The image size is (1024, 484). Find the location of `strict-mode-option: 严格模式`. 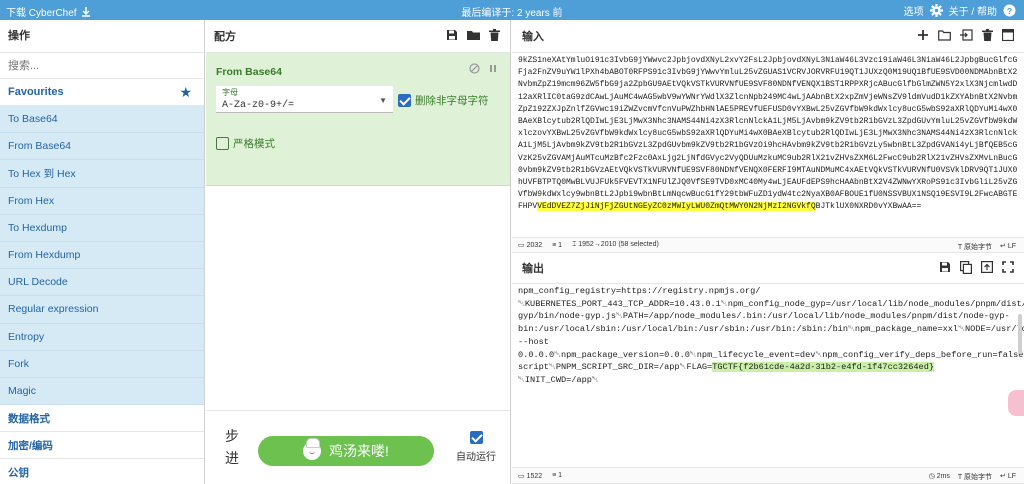

strict-mode-option: 严格模式 is located at coordinates (245, 143).